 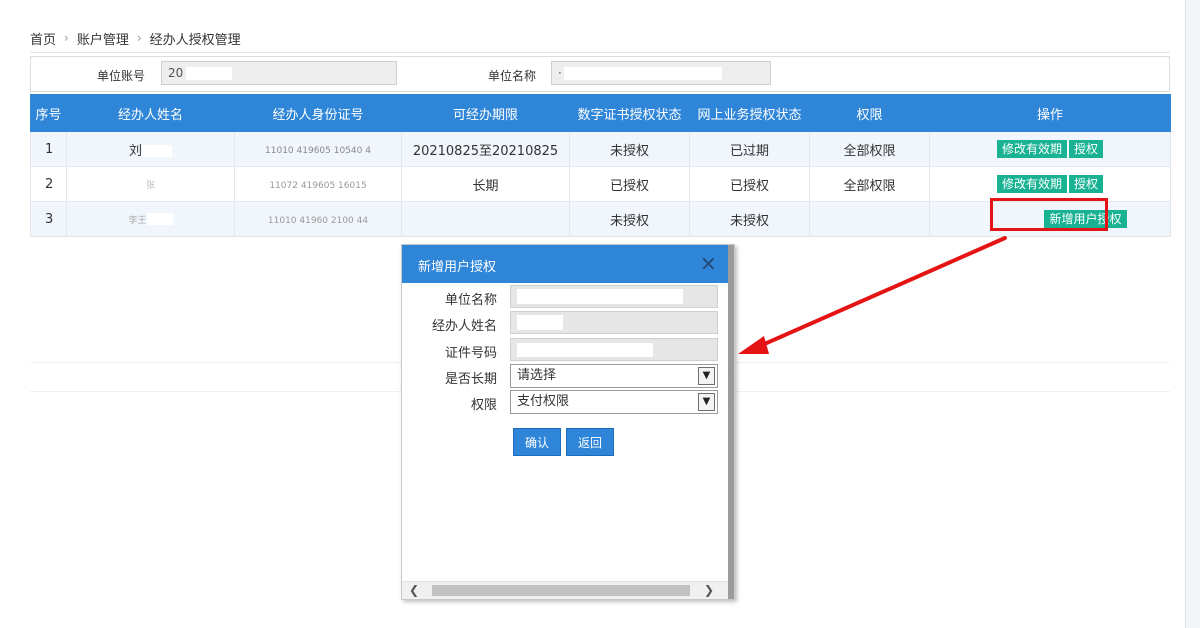 What do you see at coordinates (708, 263) in the screenshot?
I see `close-icon: ×` at bounding box center [708, 263].